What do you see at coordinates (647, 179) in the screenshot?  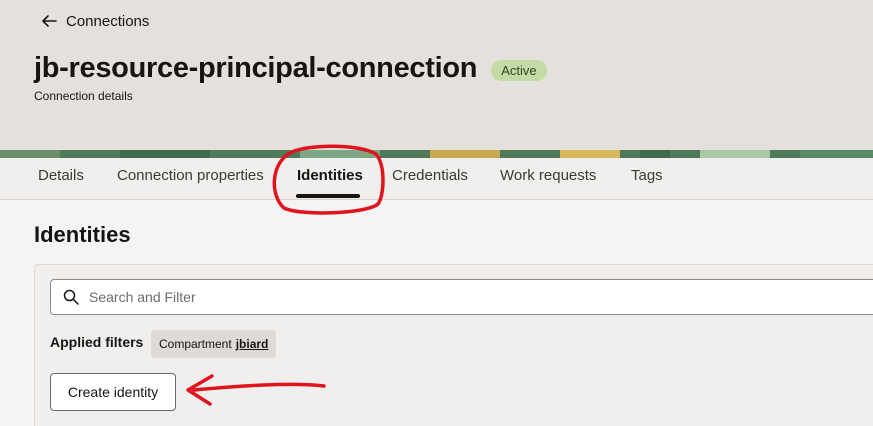 I see `tab-tags: Tags` at bounding box center [647, 179].